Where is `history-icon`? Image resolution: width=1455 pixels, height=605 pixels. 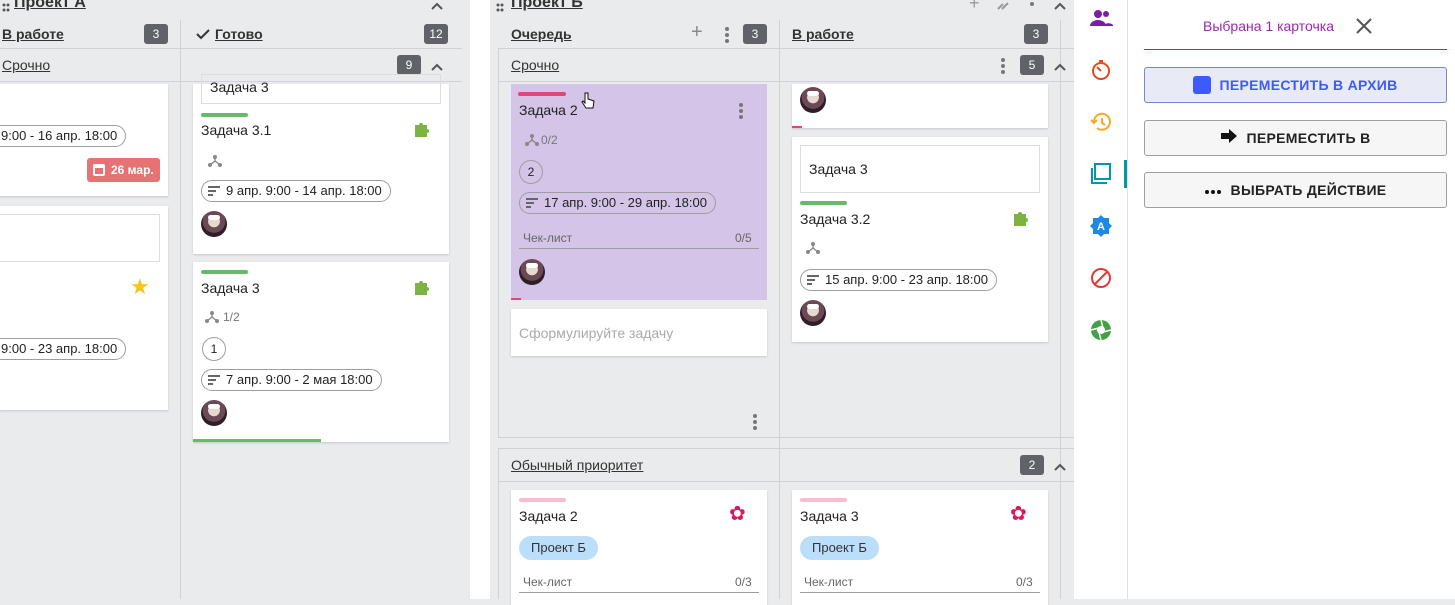
history-icon is located at coordinates (1101, 122).